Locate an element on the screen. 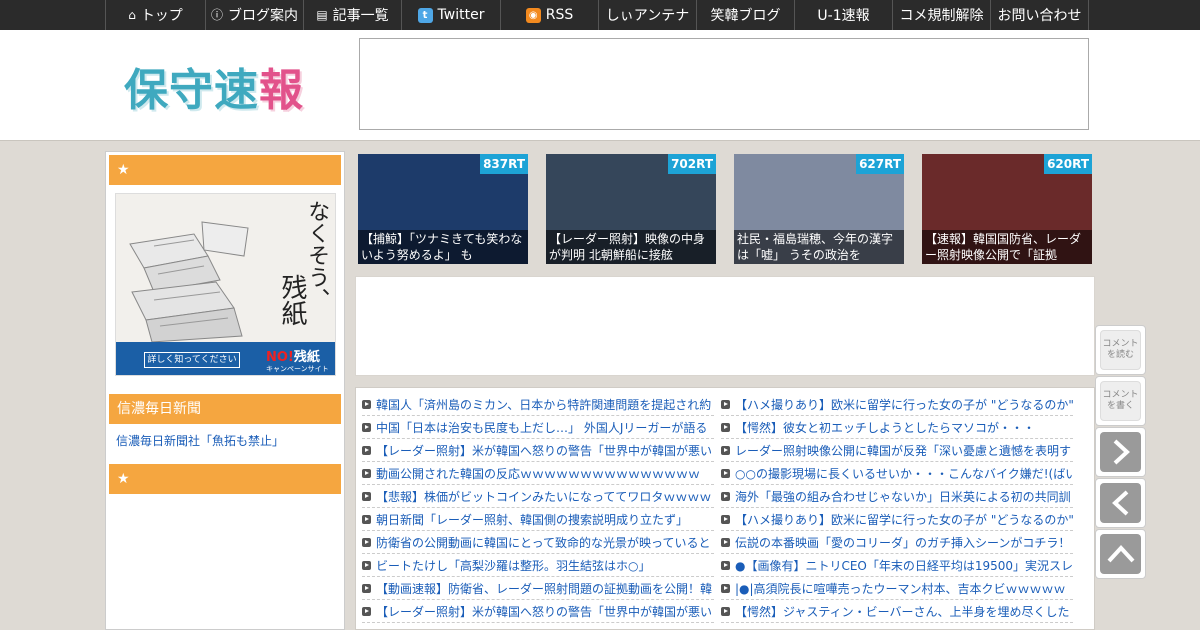  home-icon: ⌂ is located at coordinates (132, 15).